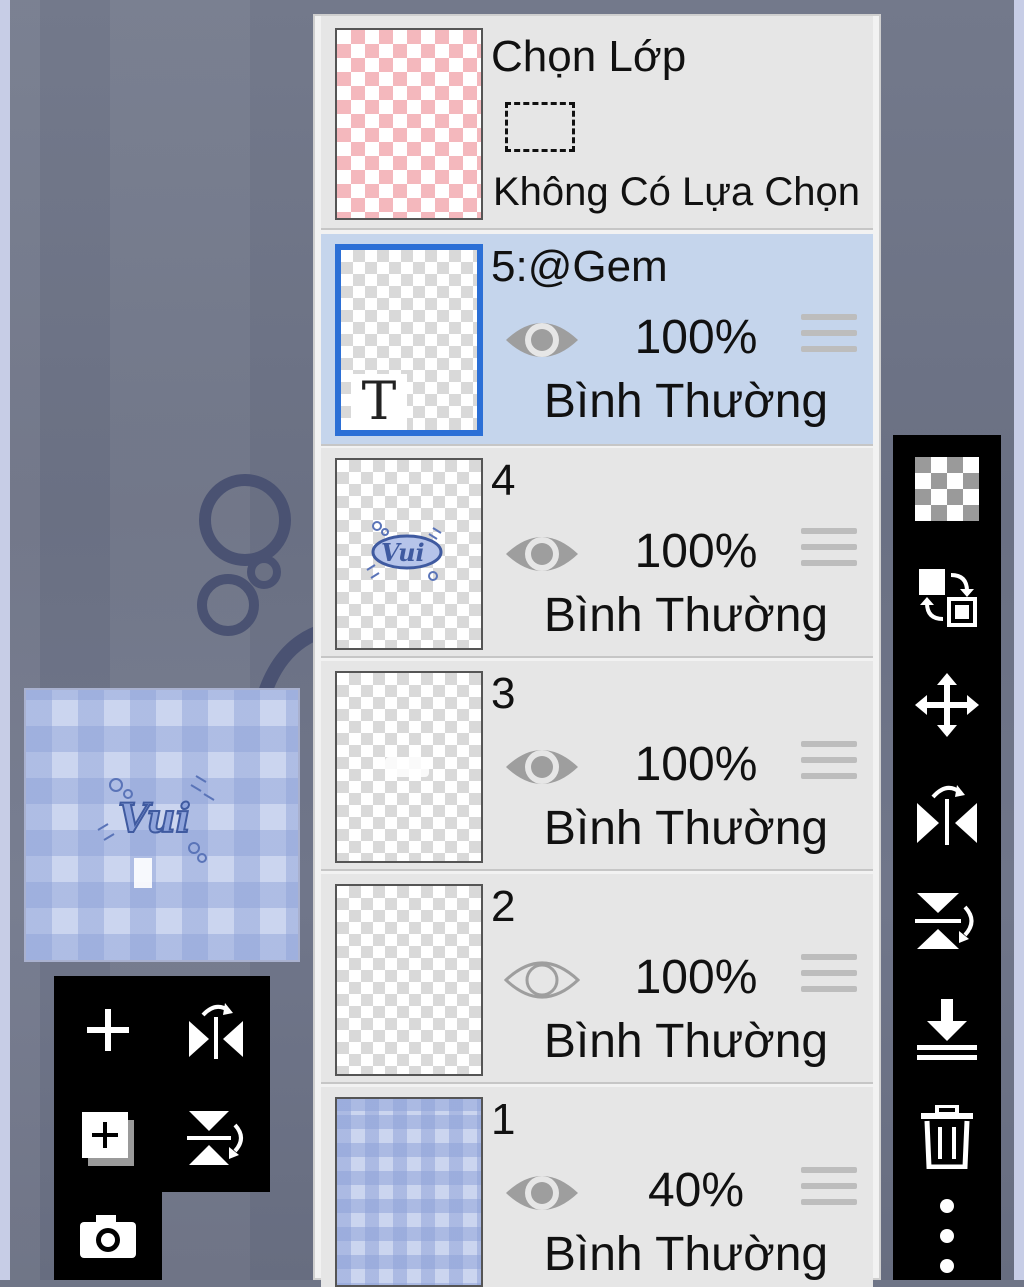 The height and width of the screenshot is (1287, 1024). What do you see at coordinates (696, 1190) in the screenshot?
I see `layer-opacity: 40%` at bounding box center [696, 1190].